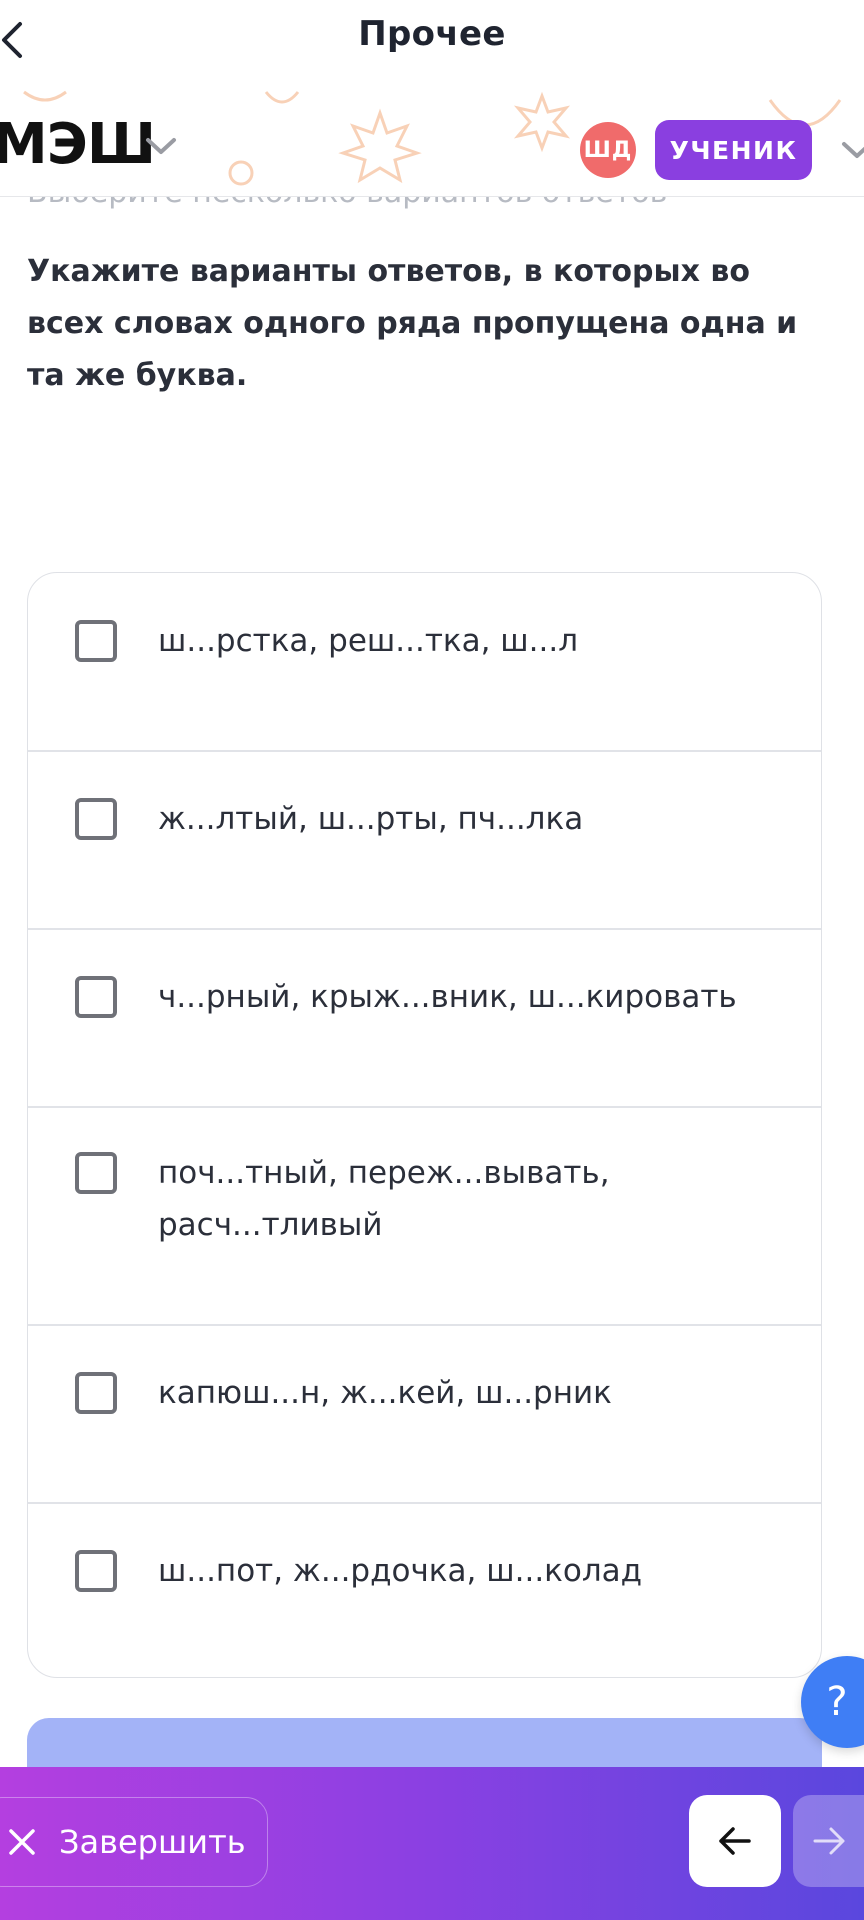 Image resolution: width=864 pixels, height=1920 pixels. Describe the element at coordinates (424, 839) in the screenshot. I see `answer-option: ж...лтый, ш...рты, пч...лка` at that location.